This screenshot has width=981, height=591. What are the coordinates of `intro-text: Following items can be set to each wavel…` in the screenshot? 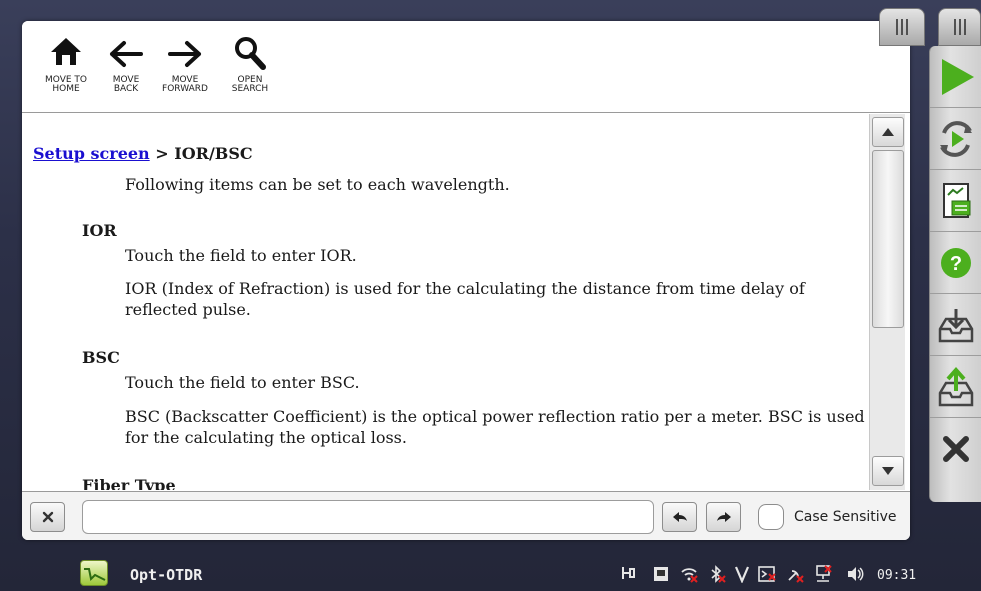 It's located at (317, 184).